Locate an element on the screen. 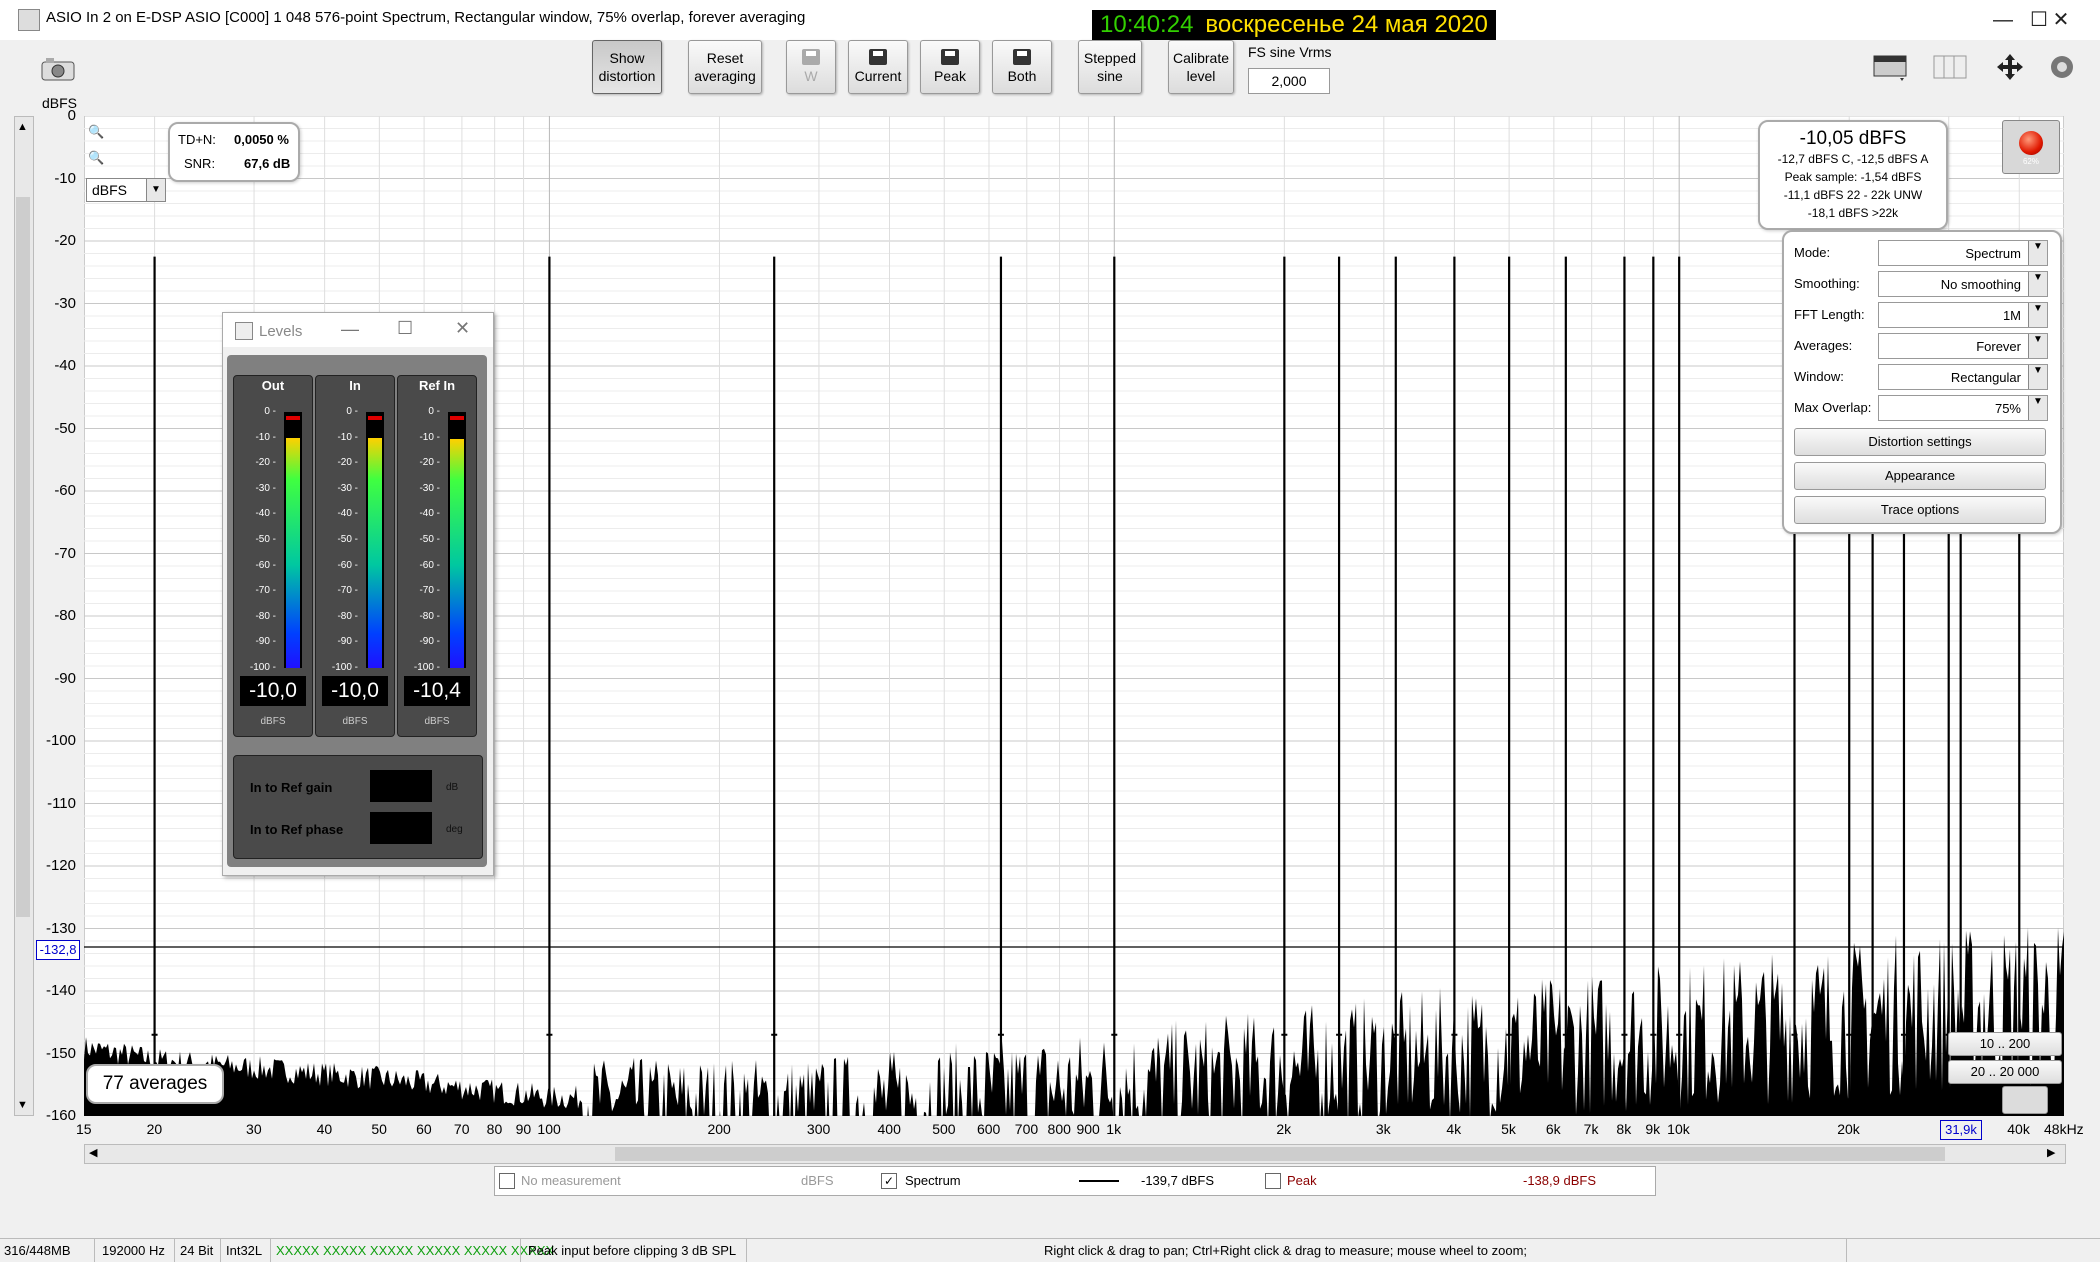 The width and height of the screenshot is (2100, 1262). window-dropdown: Rectangular ▼ is located at coordinates (1963, 377).